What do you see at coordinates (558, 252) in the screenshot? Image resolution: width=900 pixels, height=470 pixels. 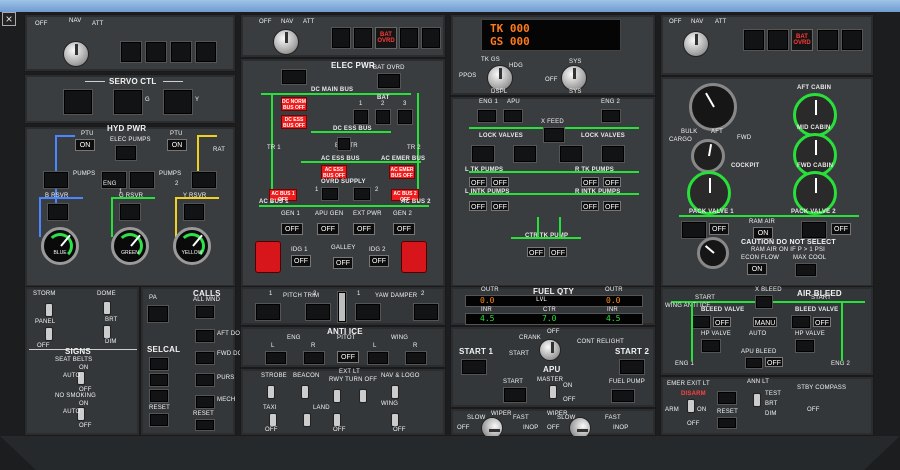 I see `ctr-tk-pump-2: OFF` at bounding box center [558, 252].